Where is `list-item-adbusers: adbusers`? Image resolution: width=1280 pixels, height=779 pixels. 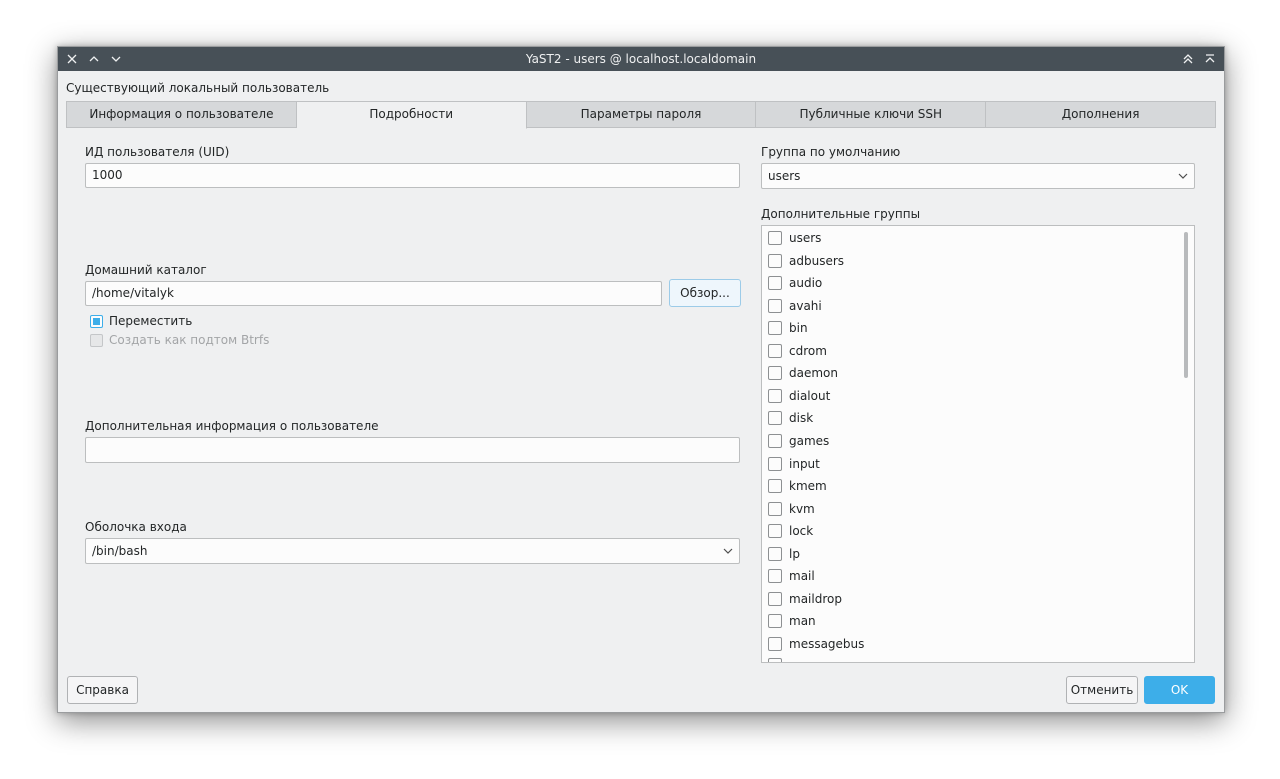
list-item-adbusers: adbusers is located at coordinates (806, 261).